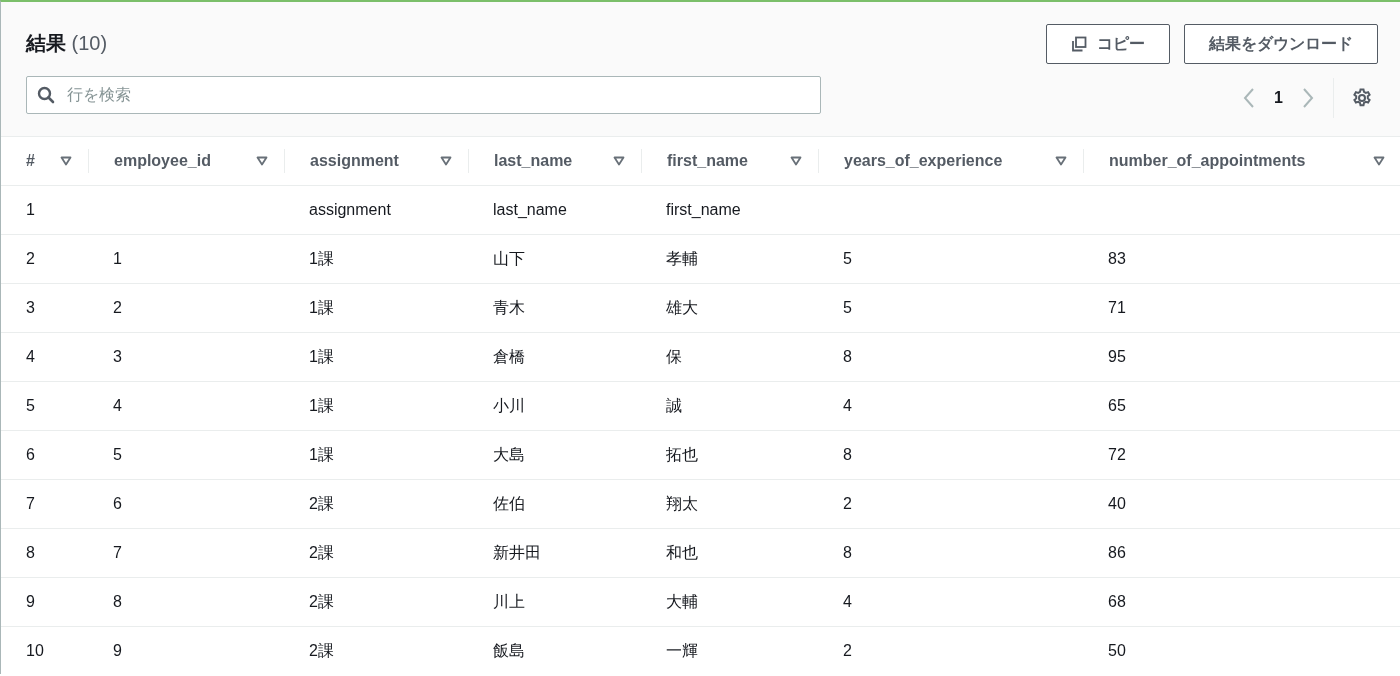  What do you see at coordinates (1117, 356) in the screenshot?
I see `table-cell: 95` at bounding box center [1117, 356].